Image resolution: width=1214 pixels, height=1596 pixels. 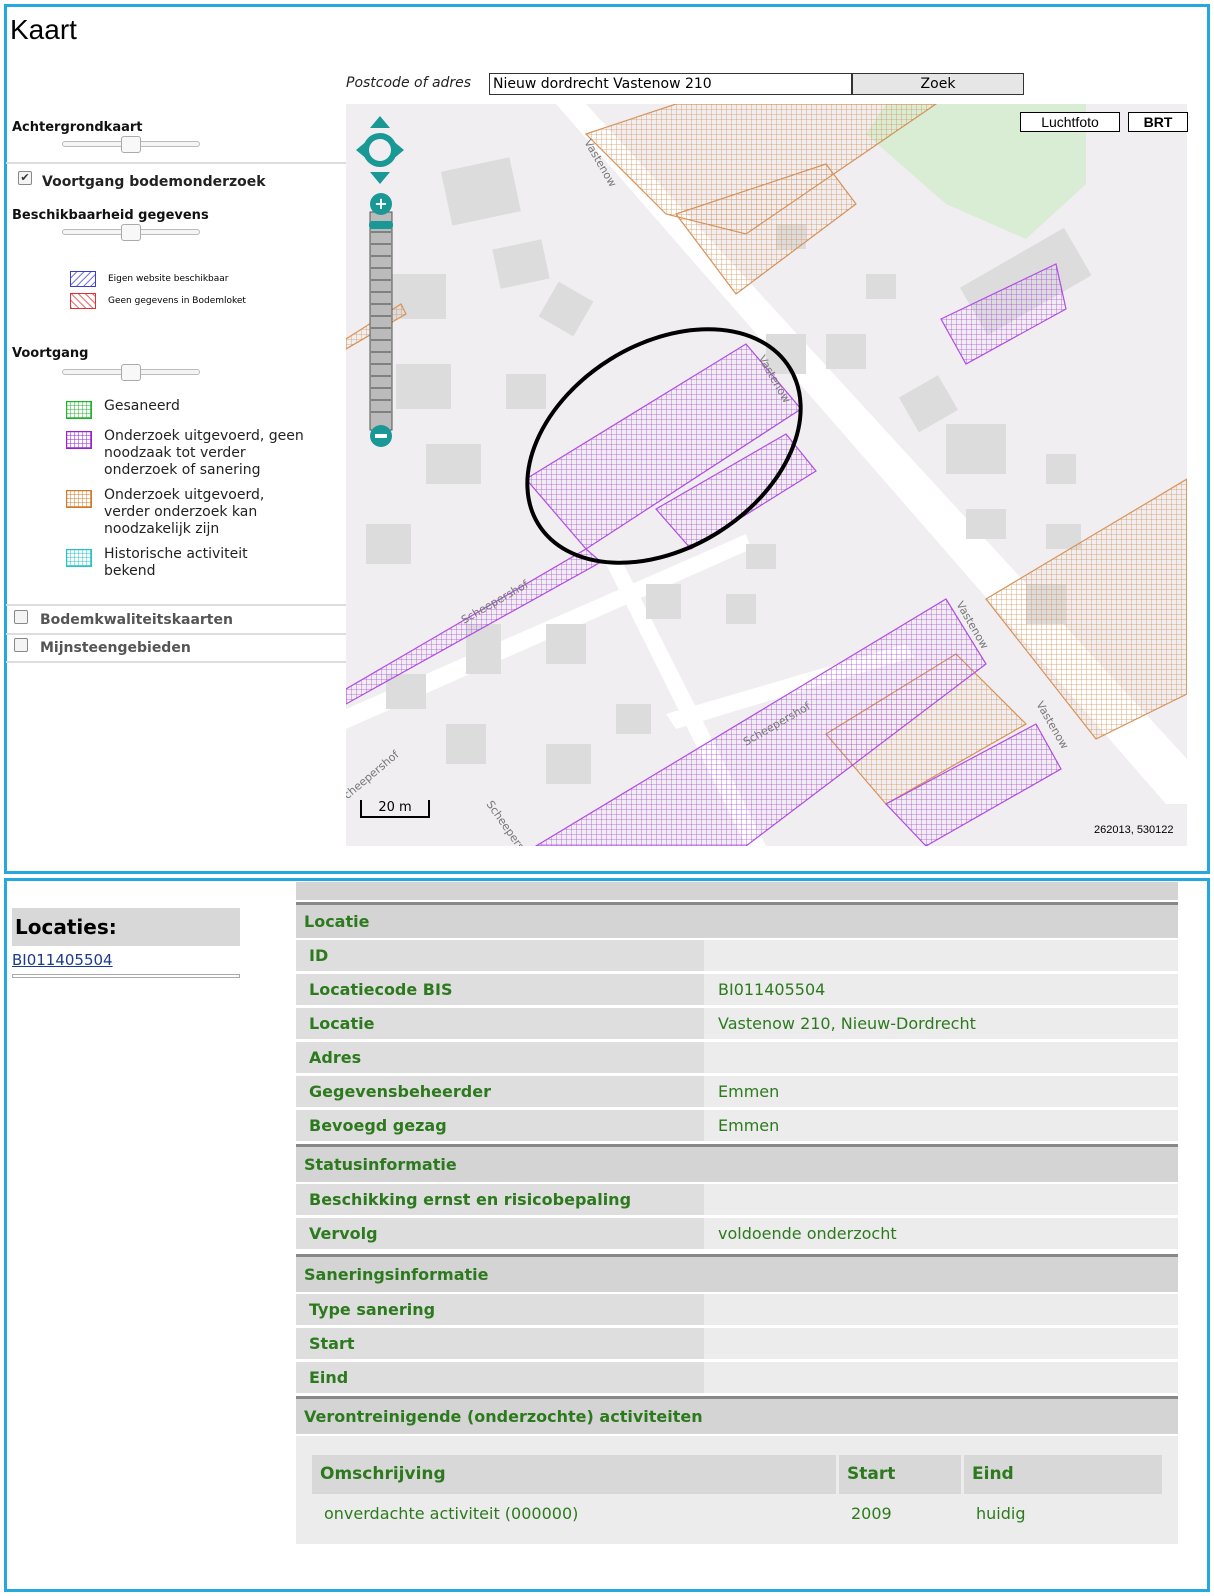 What do you see at coordinates (871, 1513) in the screenshot?
I see `table-cell: 2009` at bounding box center [871, 1513].